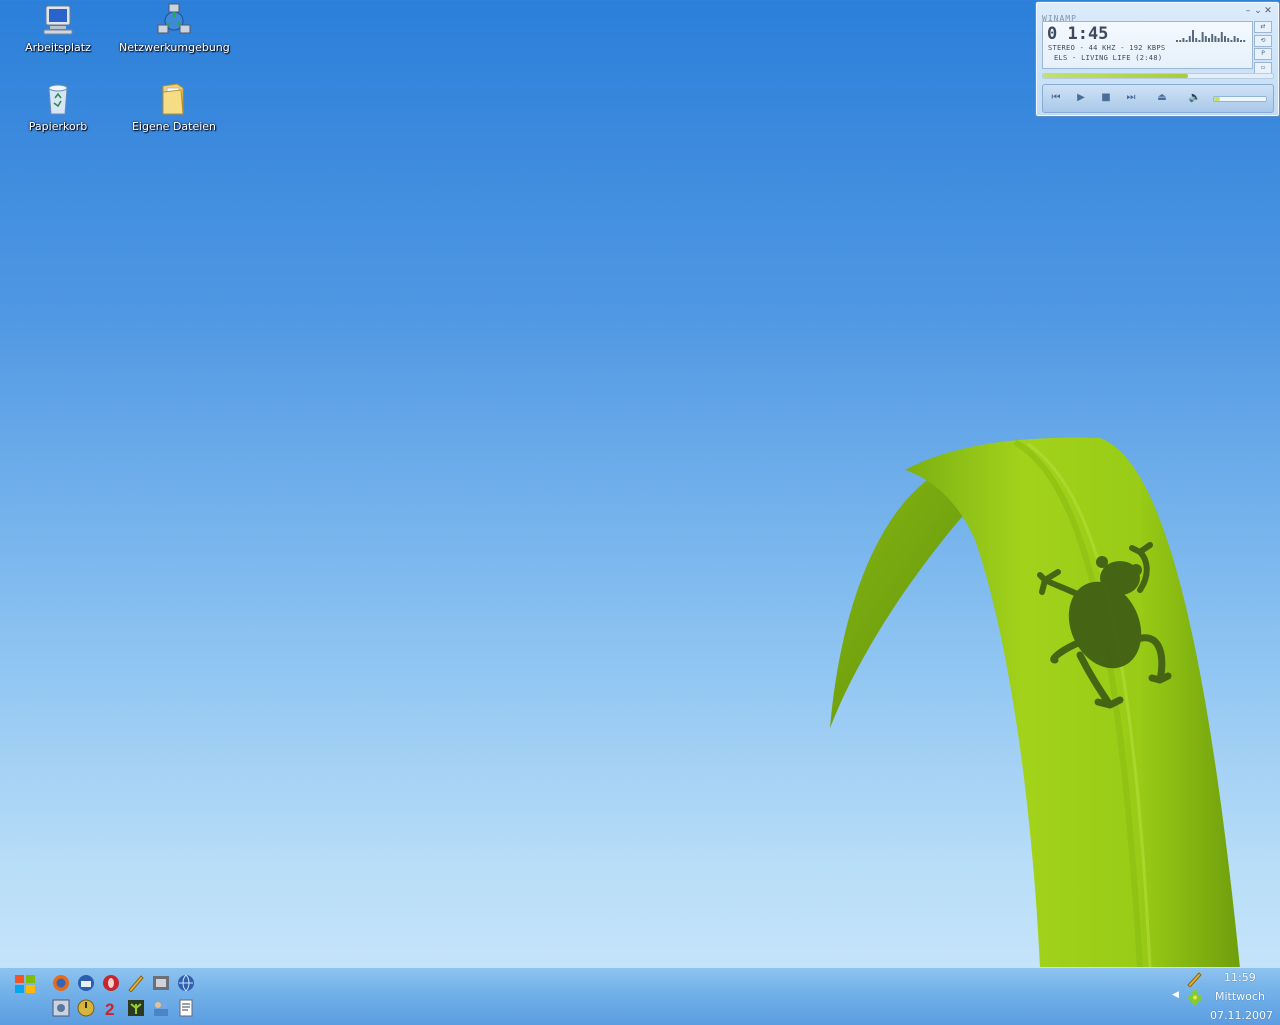 The image size is (1280, 1025). What do you see at coordinates (86, 983) in the screenshot?
I see `thunderbird-icon` at bounding box center [86, 983].